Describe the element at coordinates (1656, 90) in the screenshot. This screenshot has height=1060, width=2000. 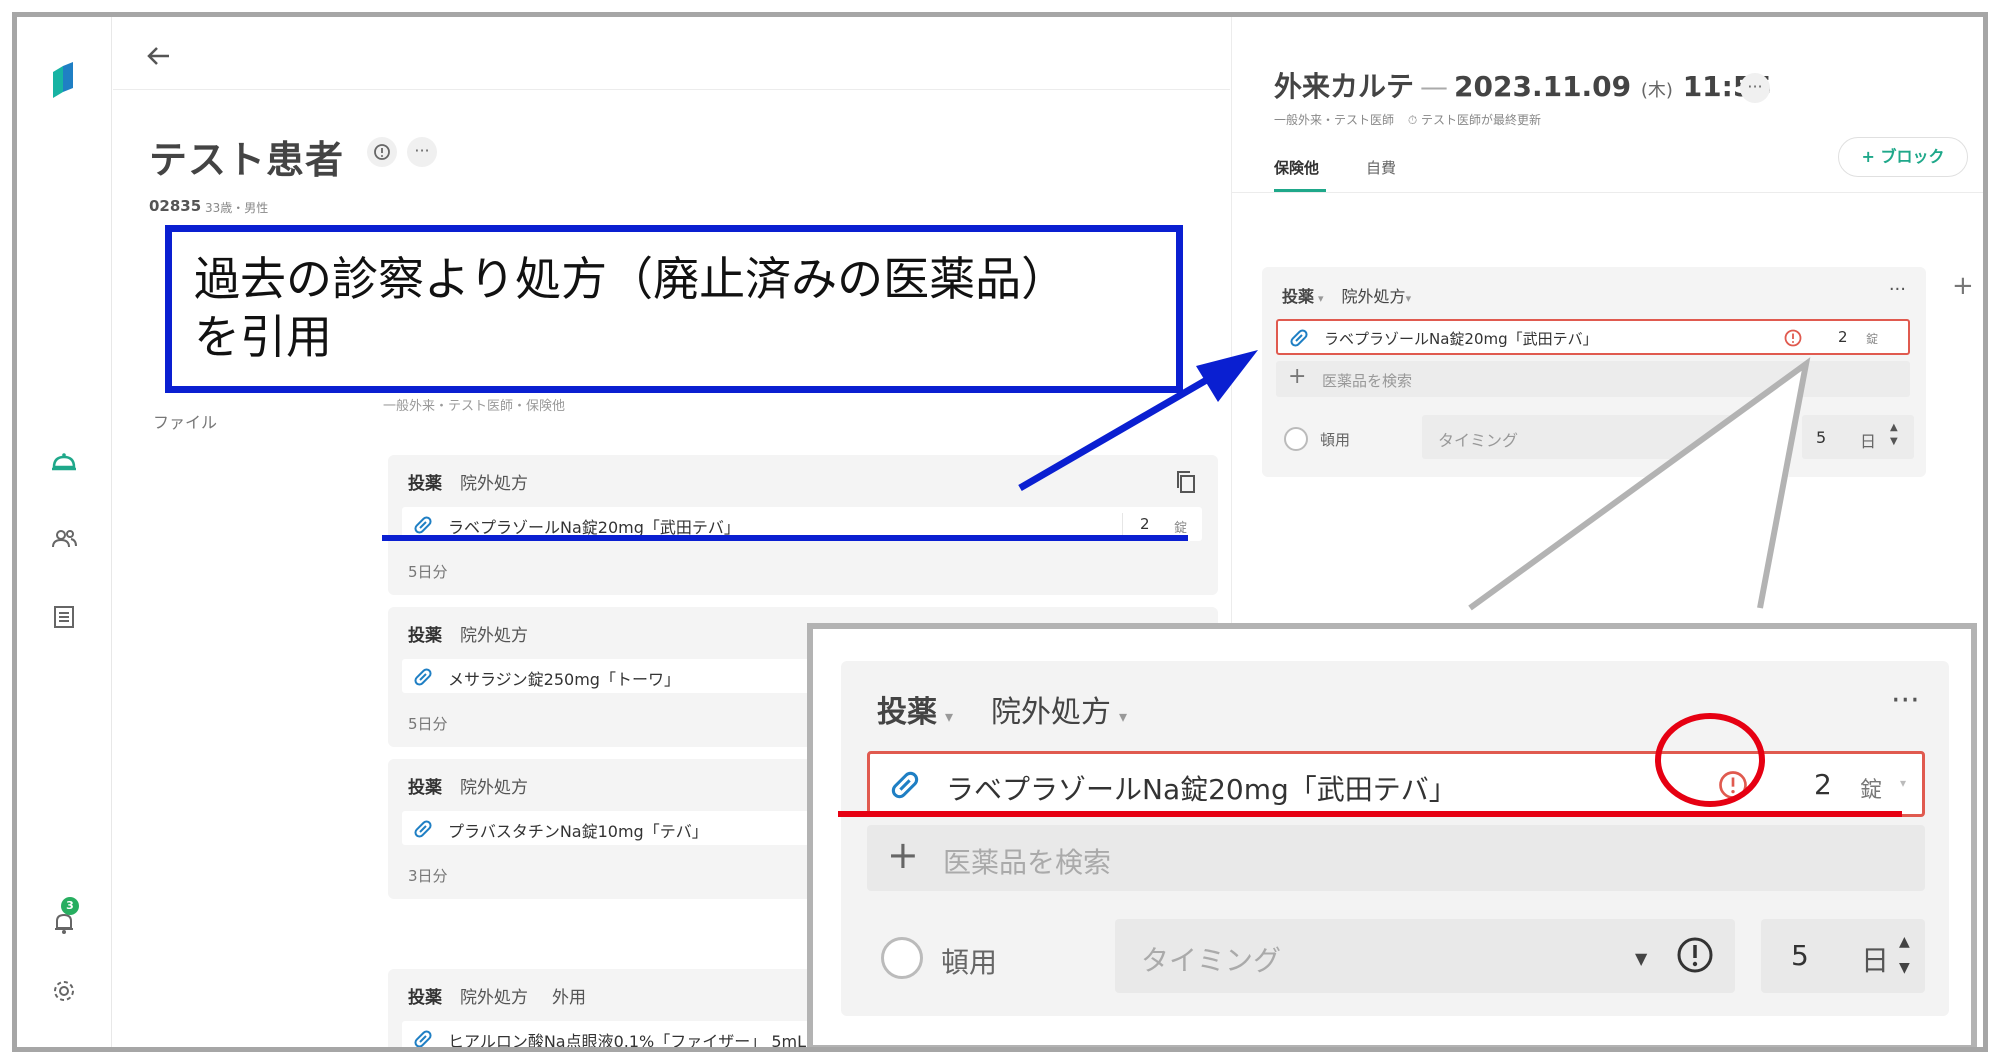
I see `karte-weekday: (木)` at that location.